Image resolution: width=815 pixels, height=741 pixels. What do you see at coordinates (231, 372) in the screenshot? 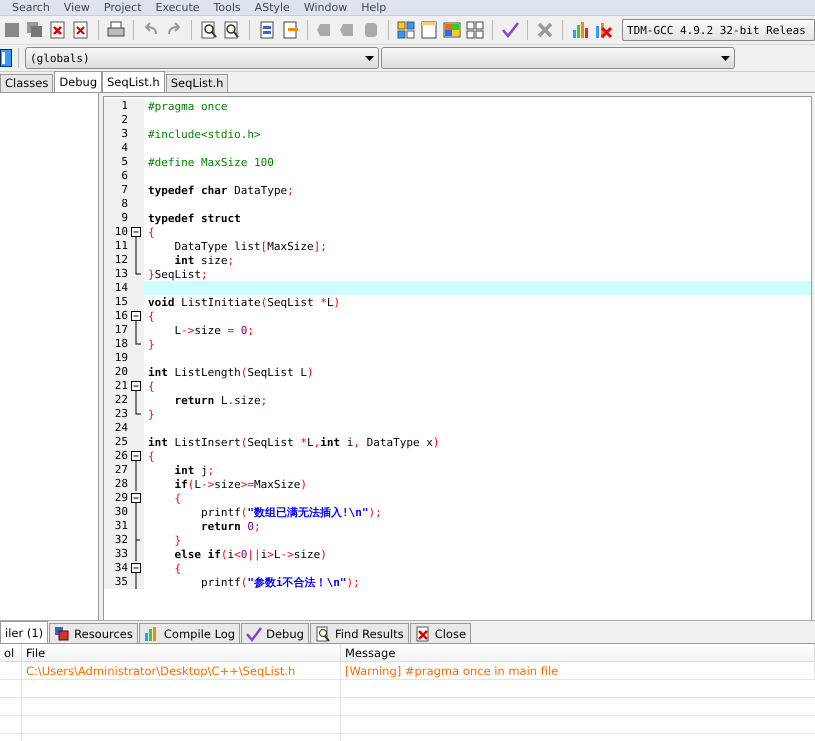
I see `code-line: int ListLength(SeqList L)` at bounding box center [231, 372].